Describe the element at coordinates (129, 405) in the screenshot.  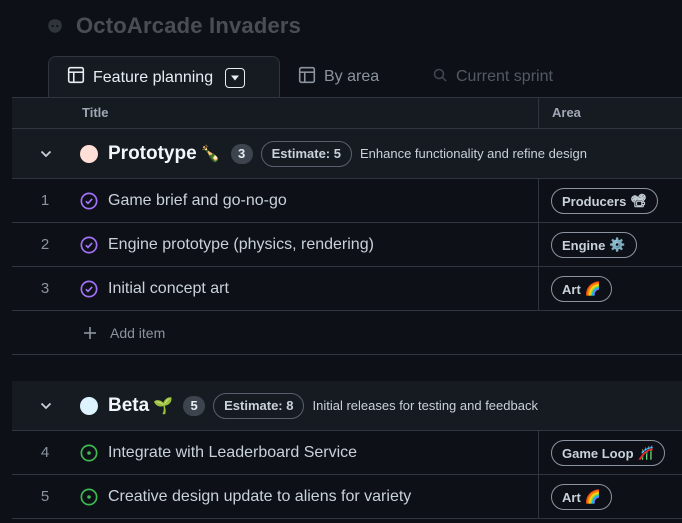
I see `group-name: Beta` at that location.